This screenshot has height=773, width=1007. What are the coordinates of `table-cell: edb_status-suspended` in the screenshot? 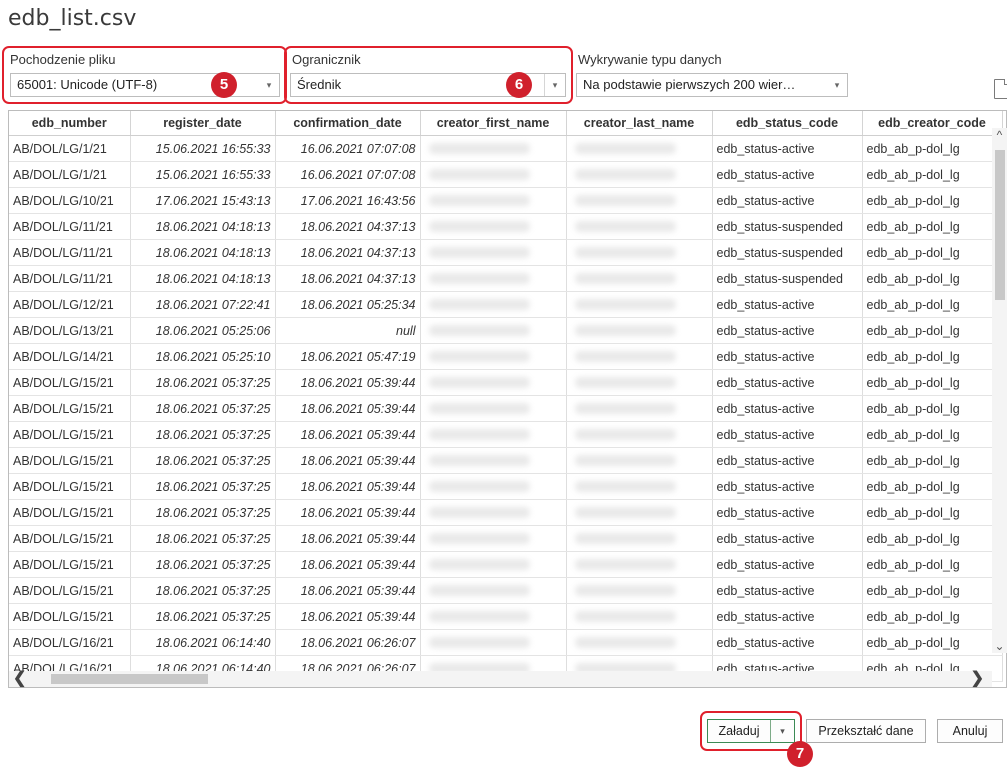 It's located at (787, 278).